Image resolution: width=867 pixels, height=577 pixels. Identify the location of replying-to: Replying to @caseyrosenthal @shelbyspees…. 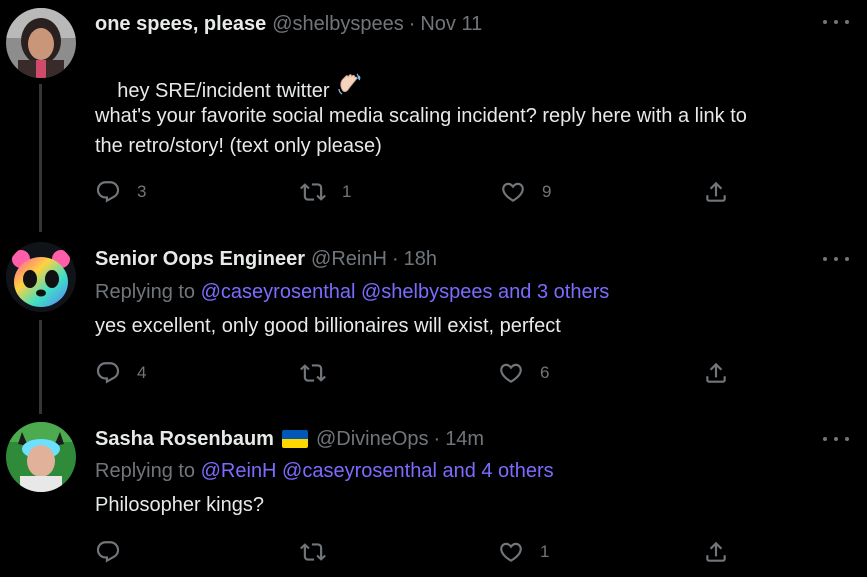
(352, 292).